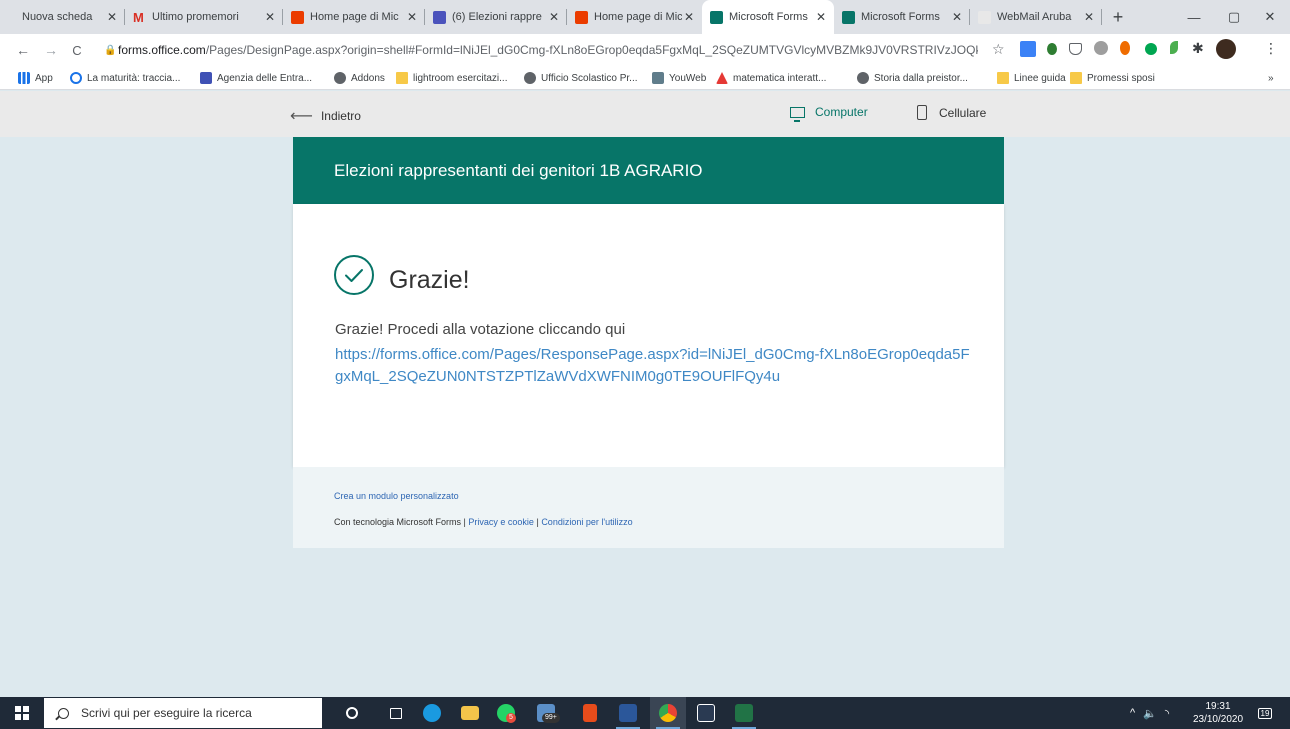  I want to click on chrome-icon, so click(668, 713).